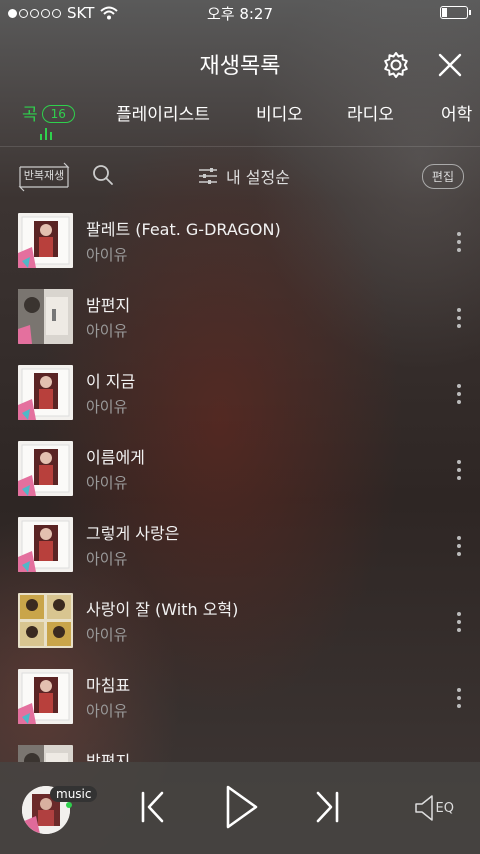 The height and width of the screenshot is (854, 480). I want to click on next-button, so click(327, 807).